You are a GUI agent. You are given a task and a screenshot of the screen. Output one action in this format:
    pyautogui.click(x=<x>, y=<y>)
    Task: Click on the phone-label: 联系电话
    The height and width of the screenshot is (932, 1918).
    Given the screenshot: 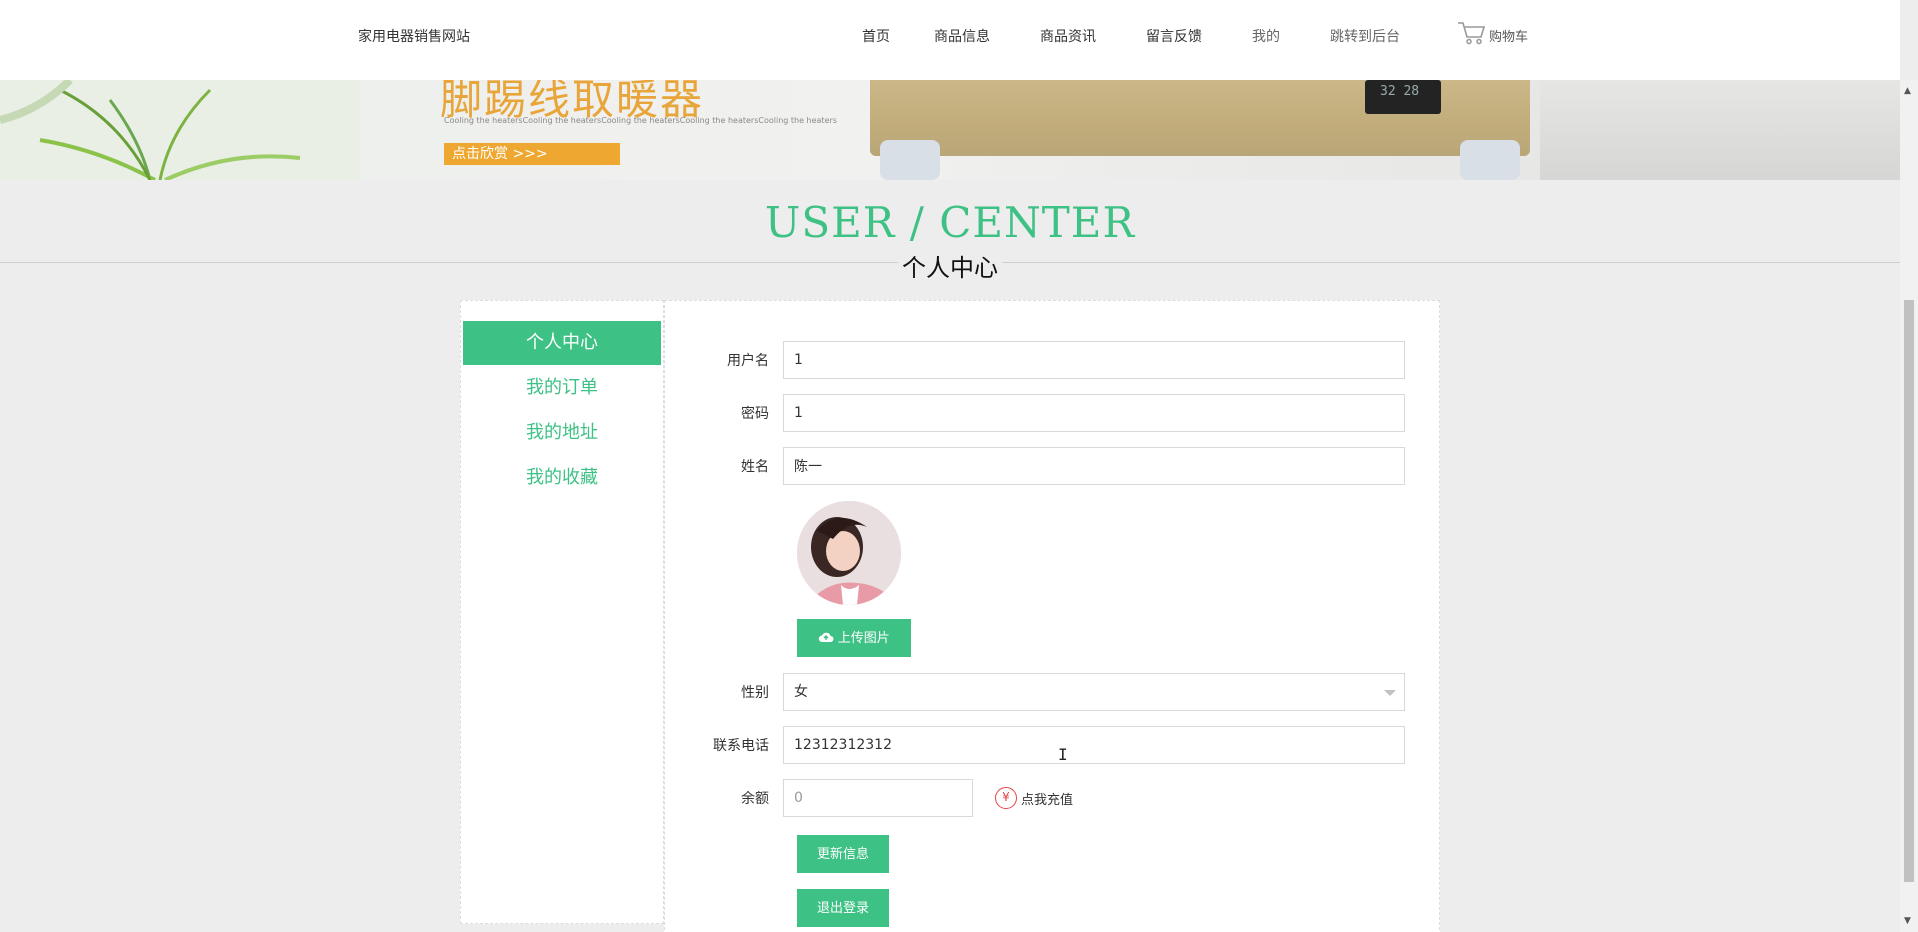 What is the action you would take?
    pyautogui.click(x=741, y=746)
    